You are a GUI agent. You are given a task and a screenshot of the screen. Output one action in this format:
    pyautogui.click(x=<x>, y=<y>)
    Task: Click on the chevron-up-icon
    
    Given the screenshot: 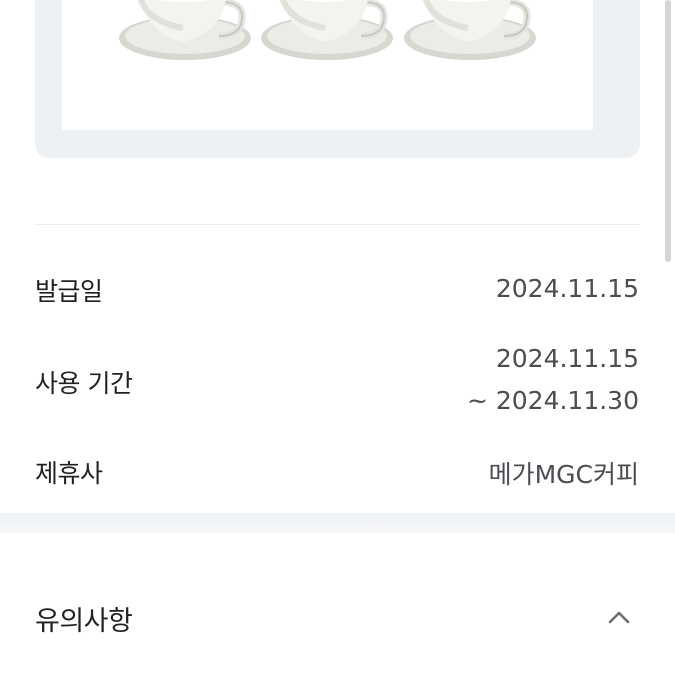 What is the action you would take?
    pyautogui.click(x=619, y=617)
    